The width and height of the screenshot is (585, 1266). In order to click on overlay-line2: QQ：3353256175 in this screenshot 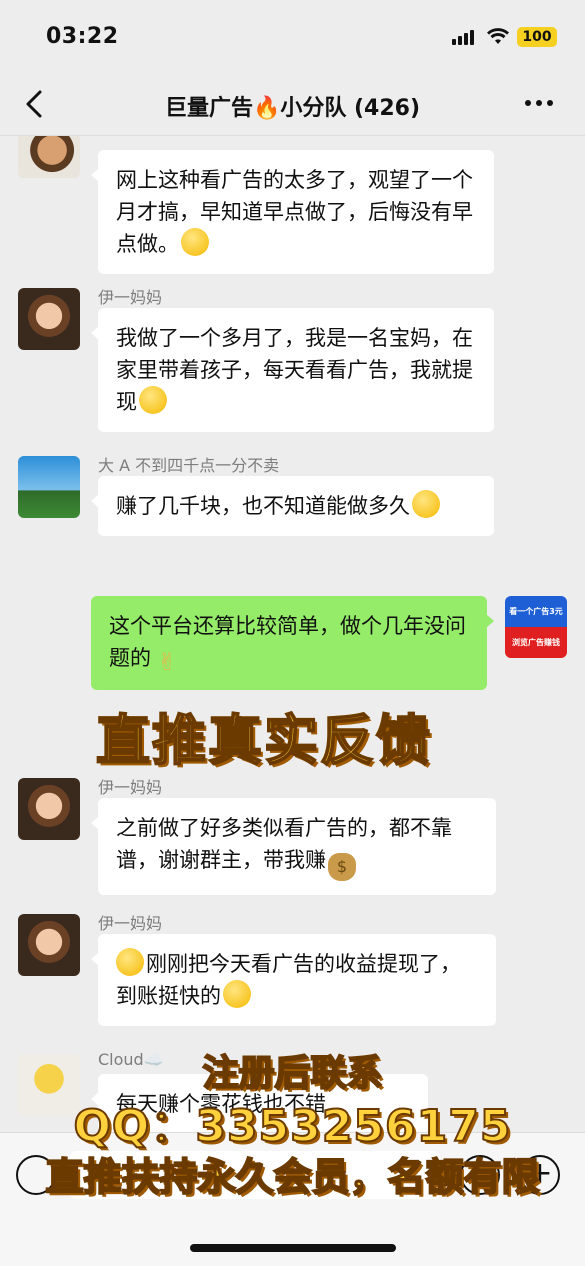, I will do `click(292, 1126)`.